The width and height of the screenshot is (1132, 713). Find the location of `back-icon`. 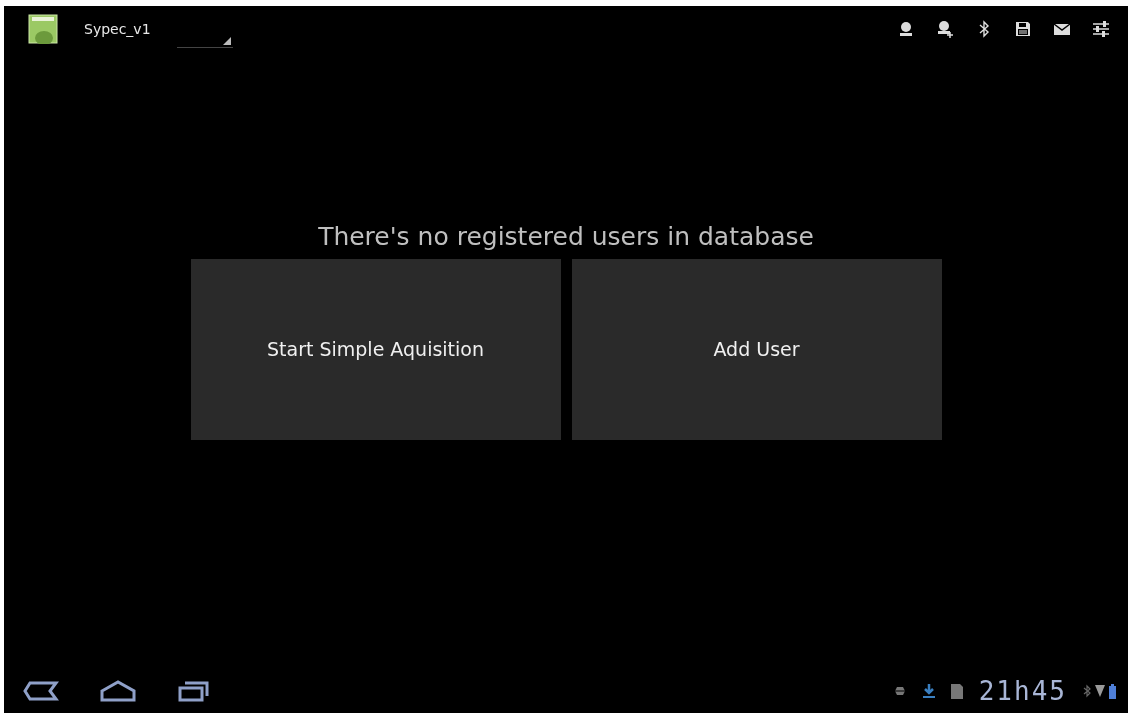

back-icon is located at coordinates (42, 691).